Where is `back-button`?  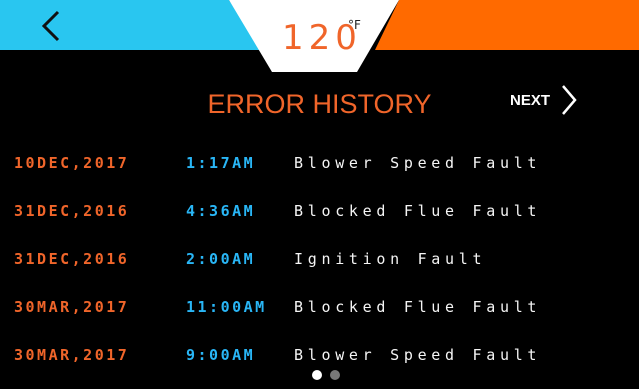
back-button is located at coordinates (50, 28).